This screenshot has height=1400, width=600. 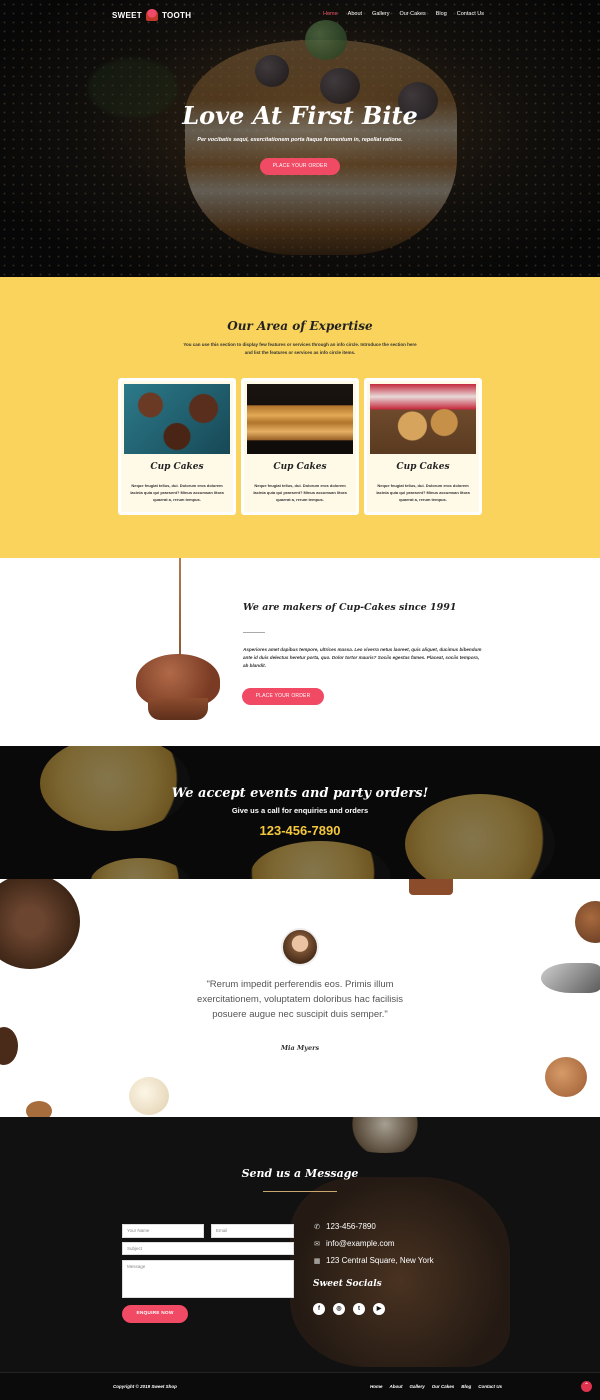 I want to click on instagram-icon: ◎, so click(x=339, y=1309).